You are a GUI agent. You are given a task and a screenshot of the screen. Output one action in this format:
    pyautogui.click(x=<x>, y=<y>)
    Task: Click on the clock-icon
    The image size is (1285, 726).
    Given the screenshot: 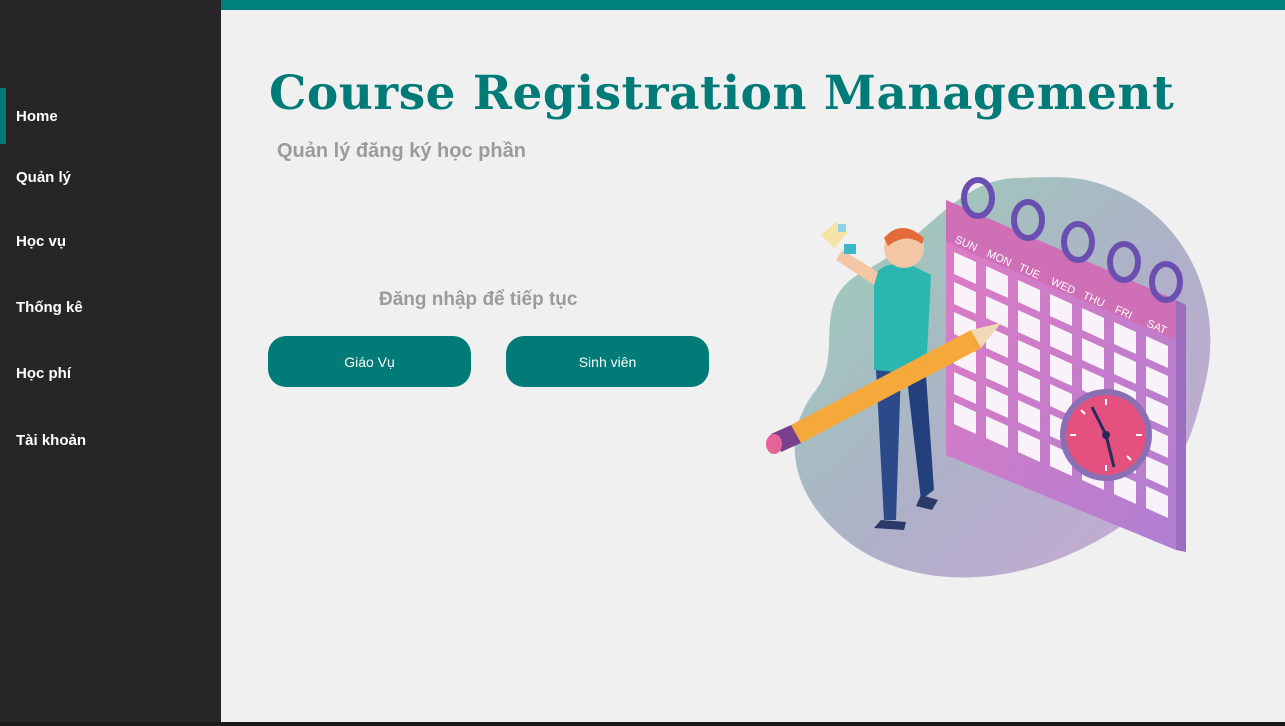 What is the action you would take?
    pyautogui.click(x=1106, y=435)
    